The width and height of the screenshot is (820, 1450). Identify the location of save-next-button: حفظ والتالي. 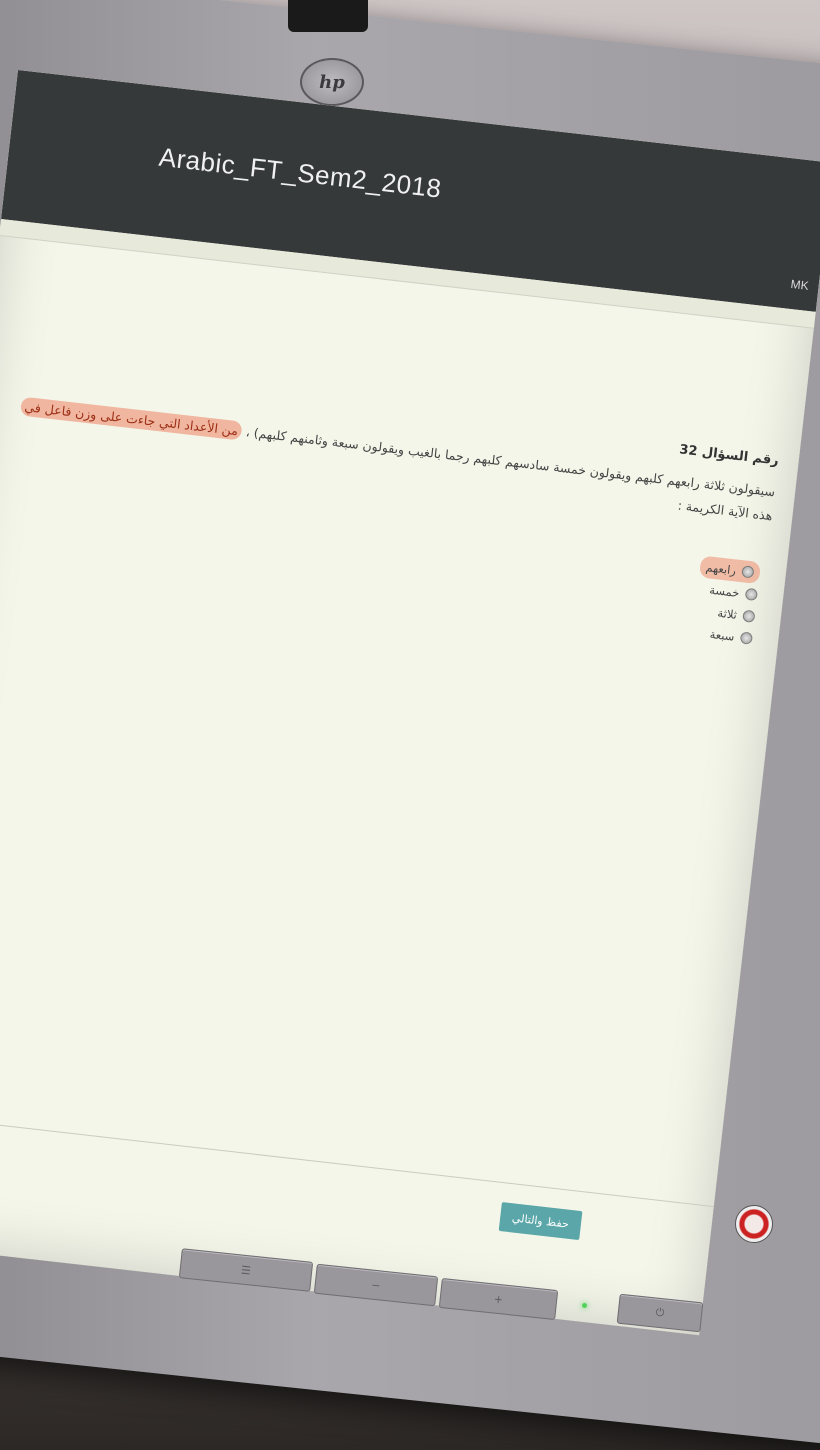
(540, 1221).